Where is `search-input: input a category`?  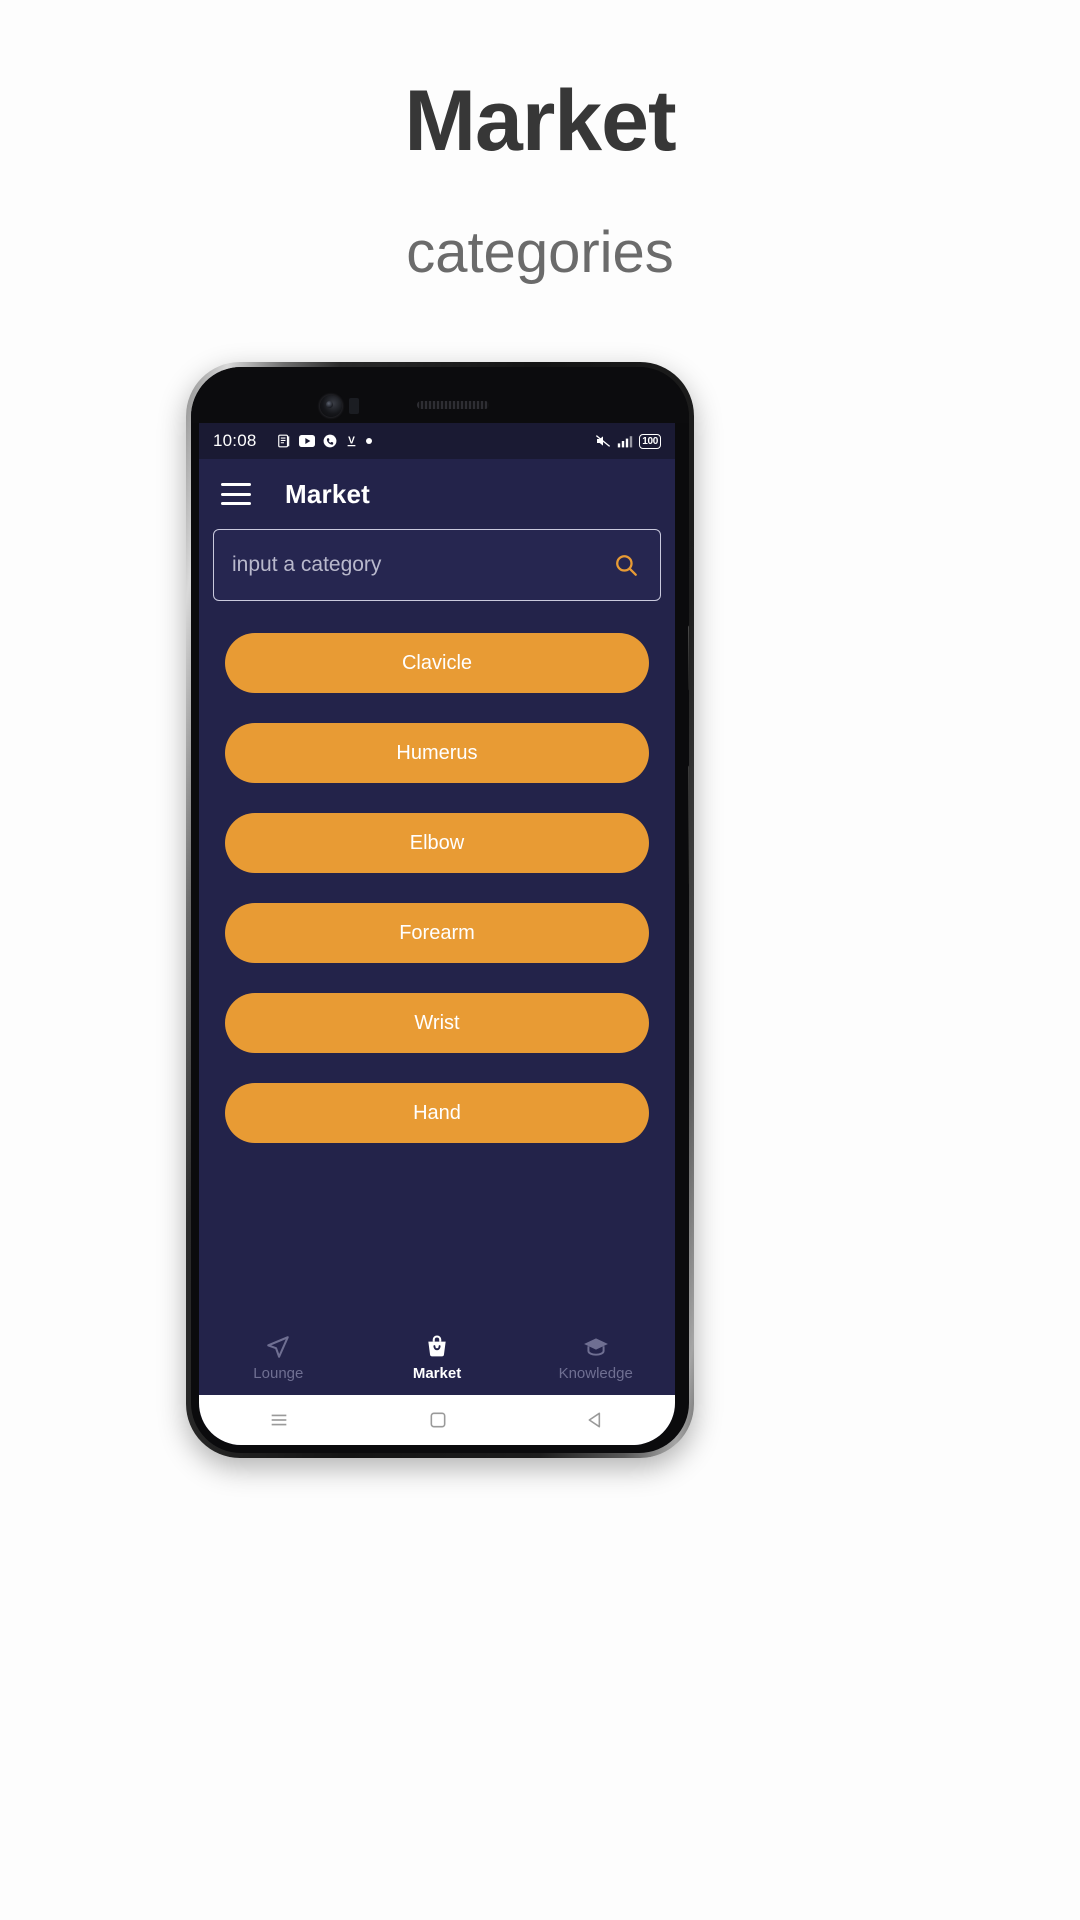
search-input: input a category is located at coordinates (437, 565).